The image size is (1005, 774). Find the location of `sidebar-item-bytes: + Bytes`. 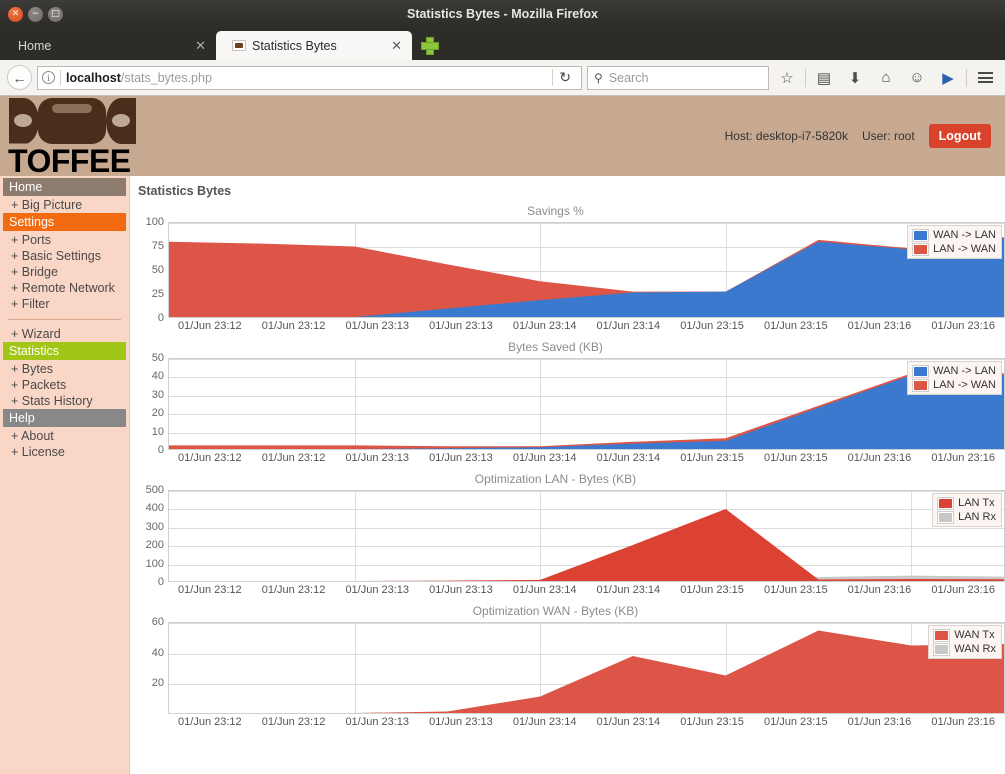

sidebar-item-bytes: + Bytes is located at coordinates (64, 369).